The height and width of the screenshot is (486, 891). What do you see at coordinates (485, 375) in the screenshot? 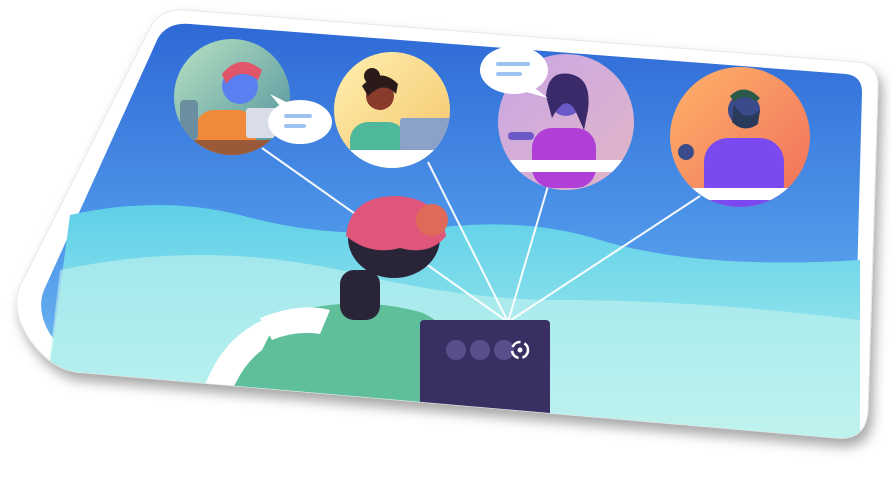
I see `laptop` at bounding box center [485, 375].